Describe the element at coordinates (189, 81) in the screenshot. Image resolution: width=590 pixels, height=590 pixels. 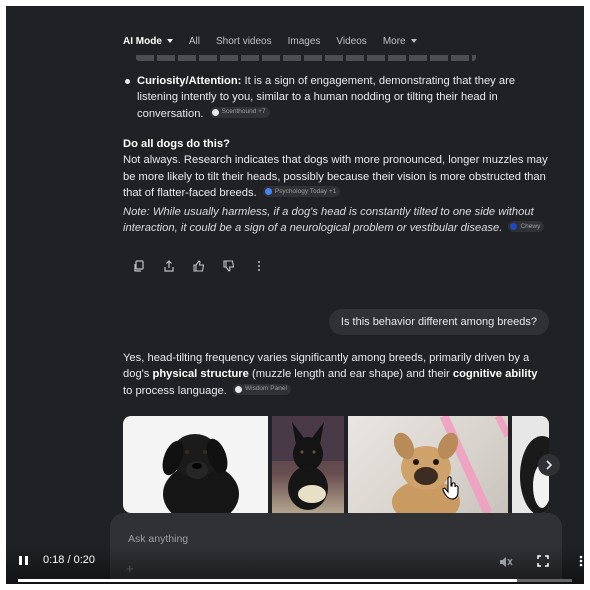
I see `bullet-term: Curiosity/Attention:` at that location.